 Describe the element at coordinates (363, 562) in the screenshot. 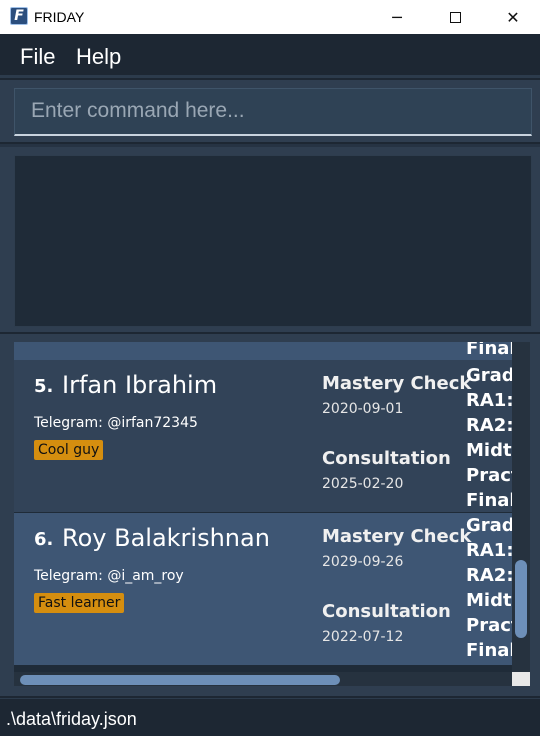

I see `mastery-check-date: 2029-09-26` at that location.